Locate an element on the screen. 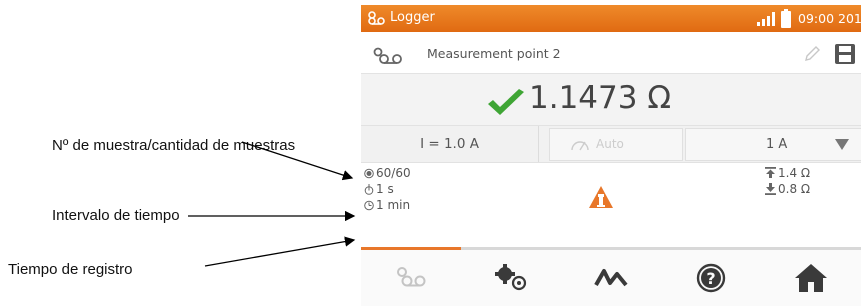  measurement-result: 1.1473 Ω is located at coordinates (611, 99).